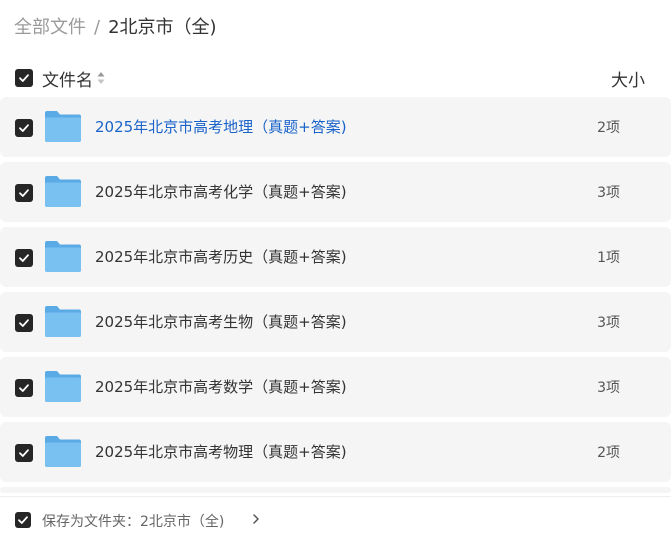  I want to click on breadcrumb-current: 2北京市（全), so click(162, 27).